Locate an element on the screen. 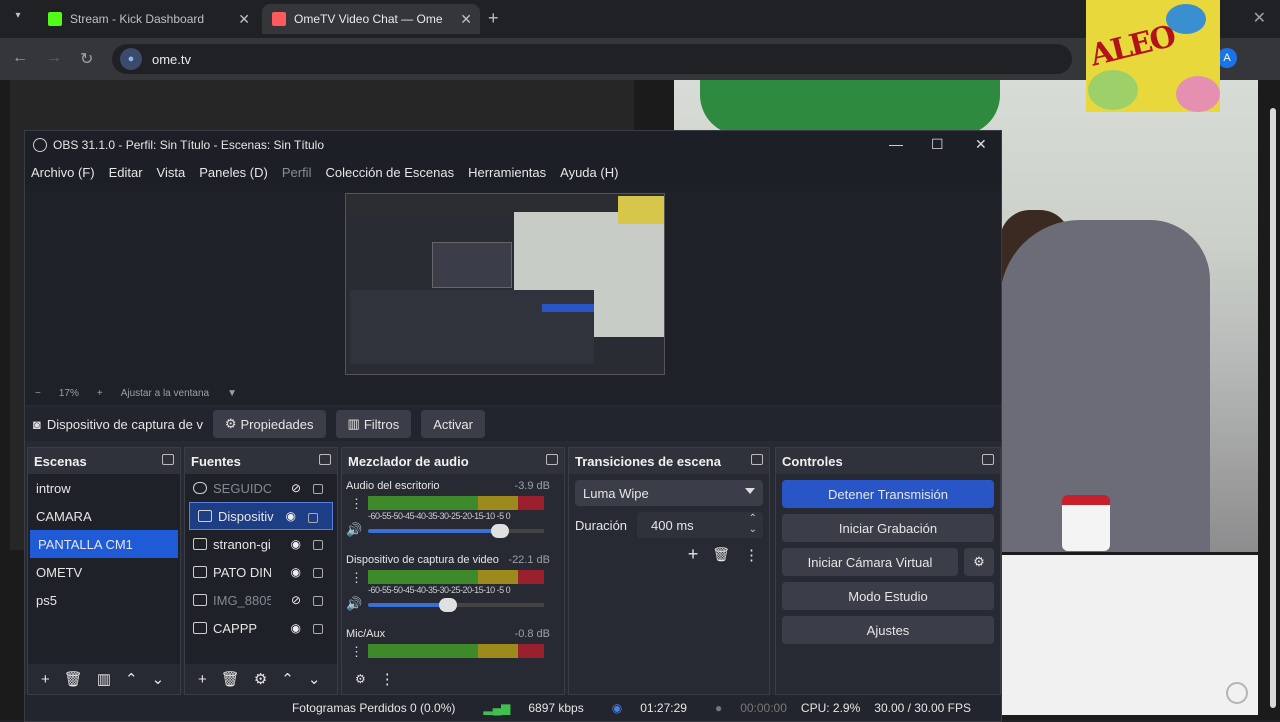 The width and height of the screenshot is (1280, 722). tab-kick-dashboard: Stream - Kick Dashboard ✕ is located at coordinates (148, 19).